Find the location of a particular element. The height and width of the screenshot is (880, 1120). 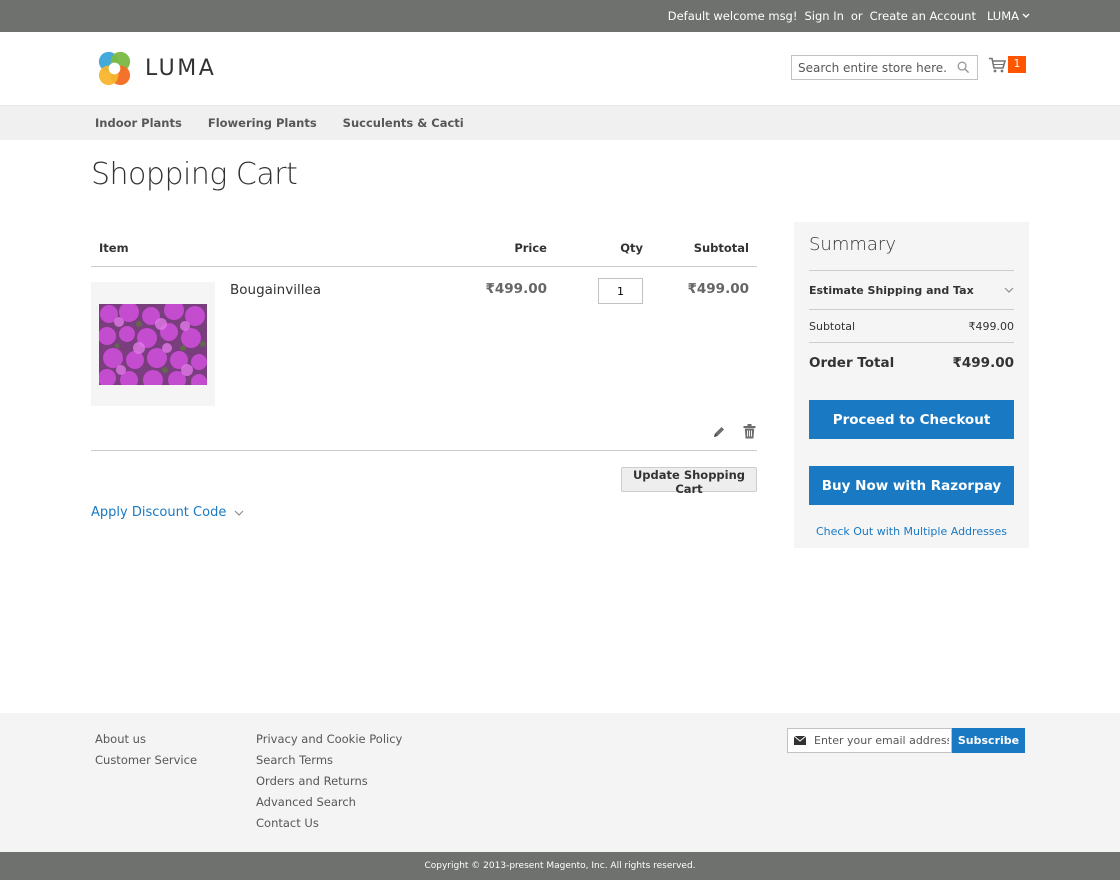

nav-item-flowering-plants: Flowering Plants is located at coordinates (262, 123).